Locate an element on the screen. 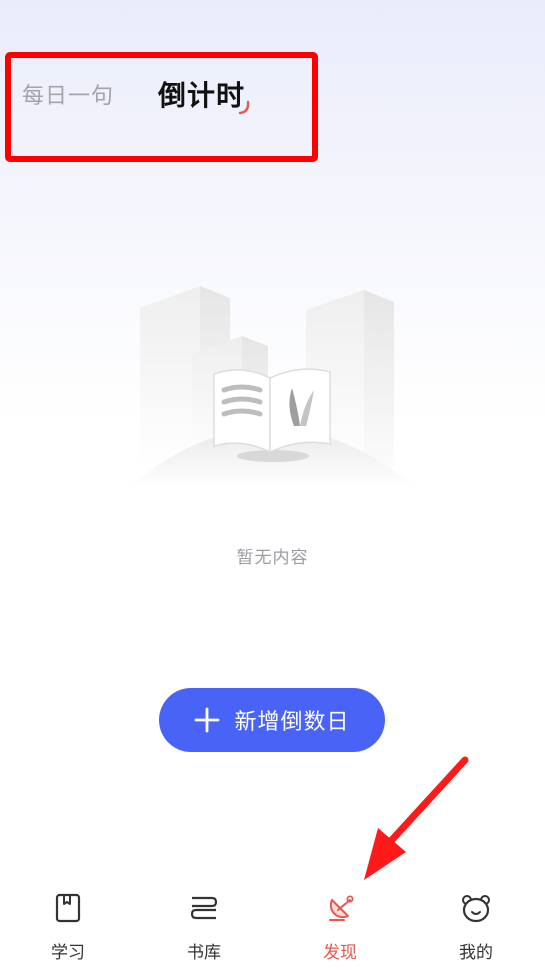  nav-item-library: 书库 is located at coordinates (204, 925).